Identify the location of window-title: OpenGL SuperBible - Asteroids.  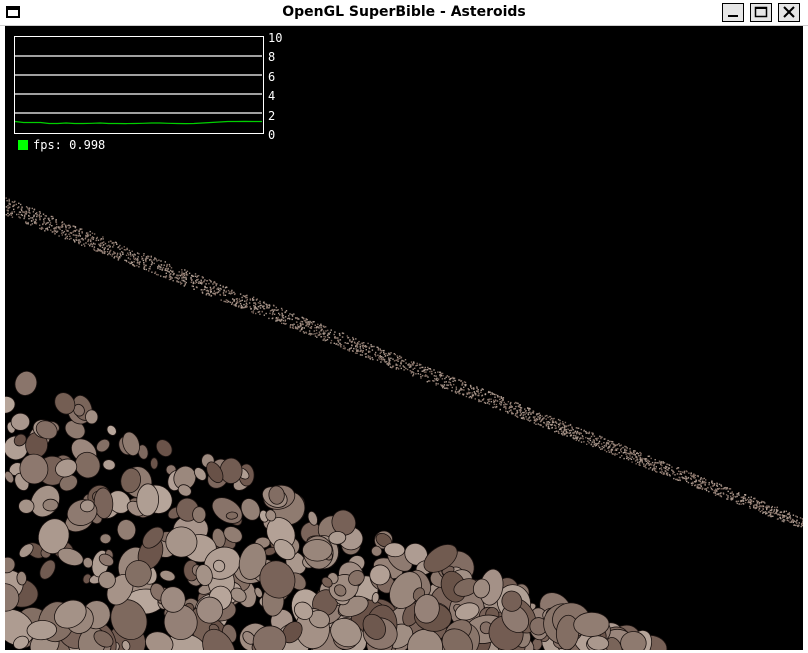
(404, 12).